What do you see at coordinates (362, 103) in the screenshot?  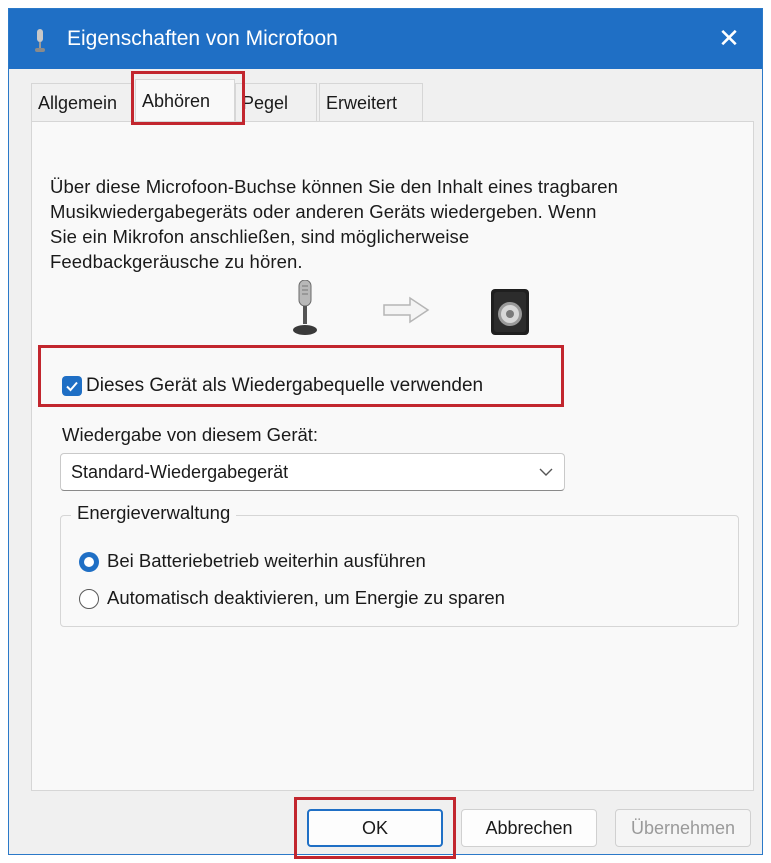 I see `tab-label: Erweitert` at bounding box center [362, 103].